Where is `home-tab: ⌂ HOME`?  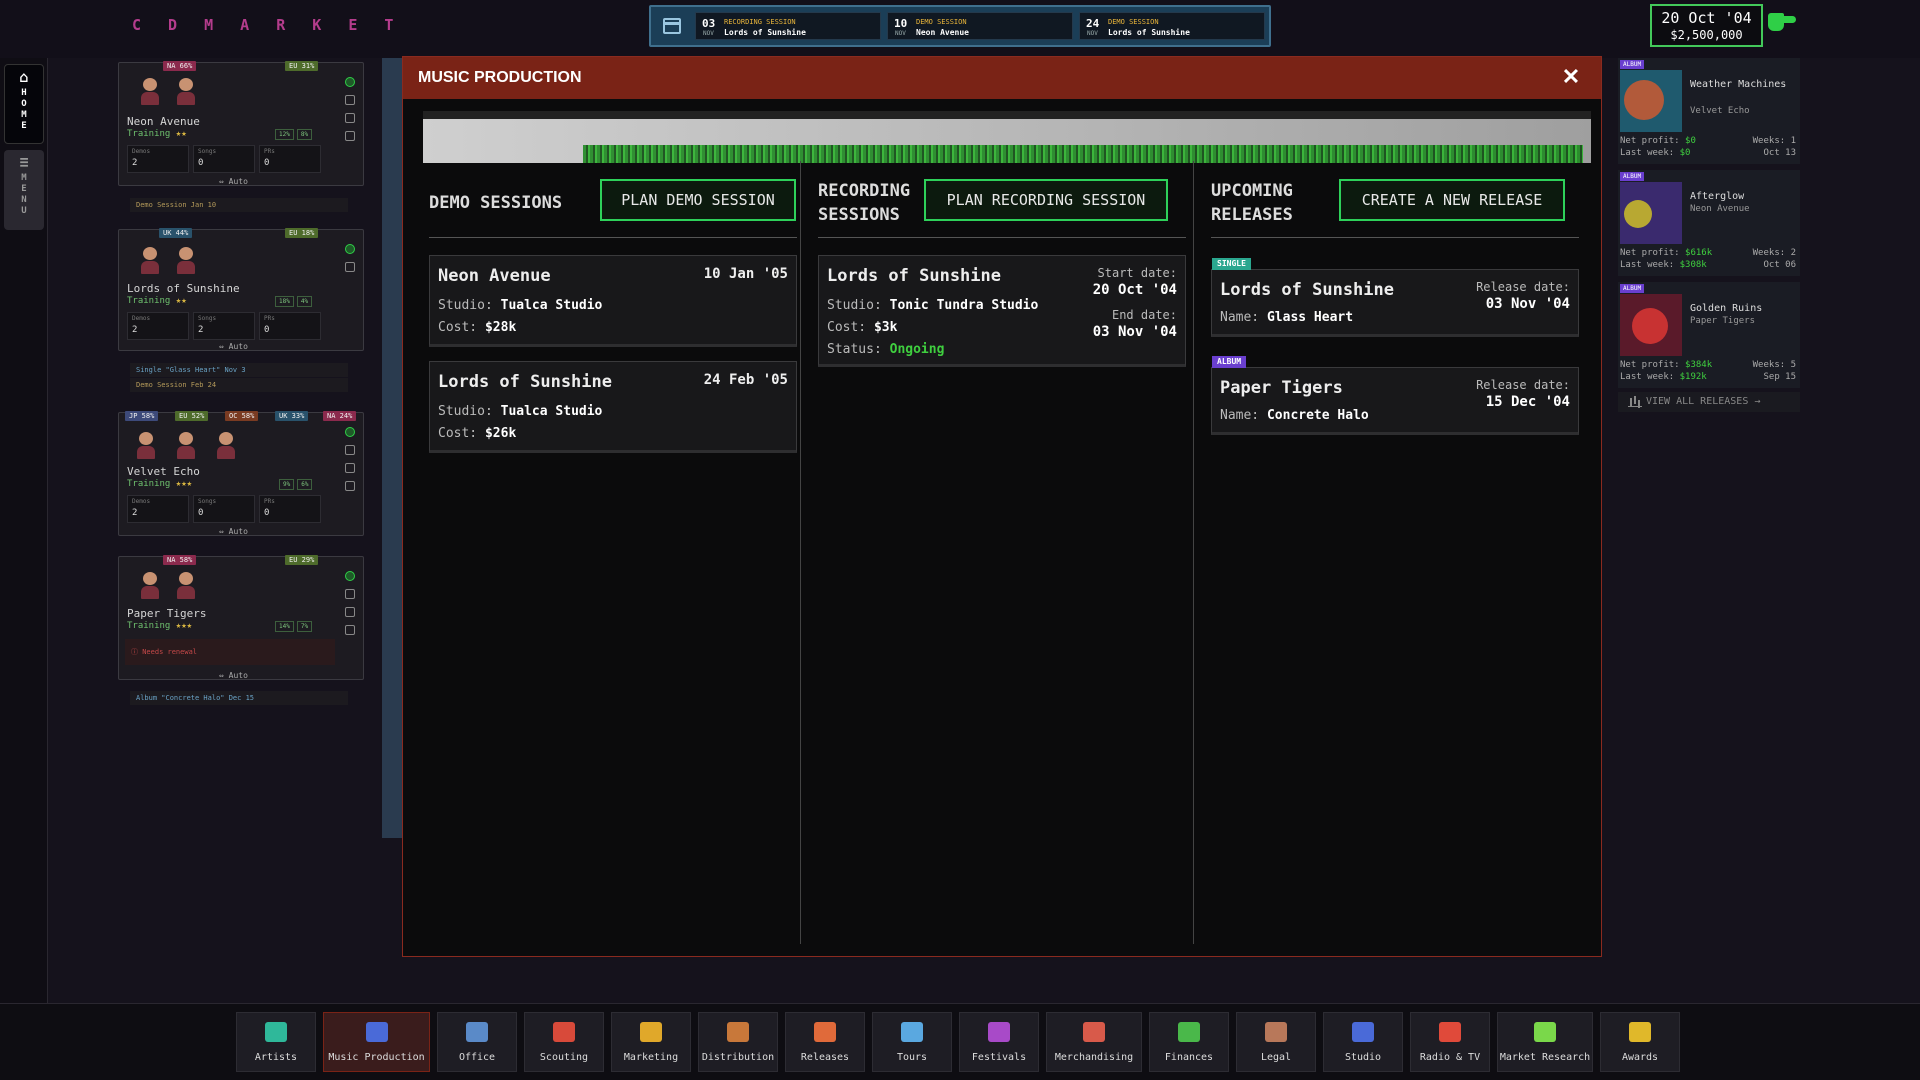 home-tab: ⌂ HOME is located at coordinates (24, 104).